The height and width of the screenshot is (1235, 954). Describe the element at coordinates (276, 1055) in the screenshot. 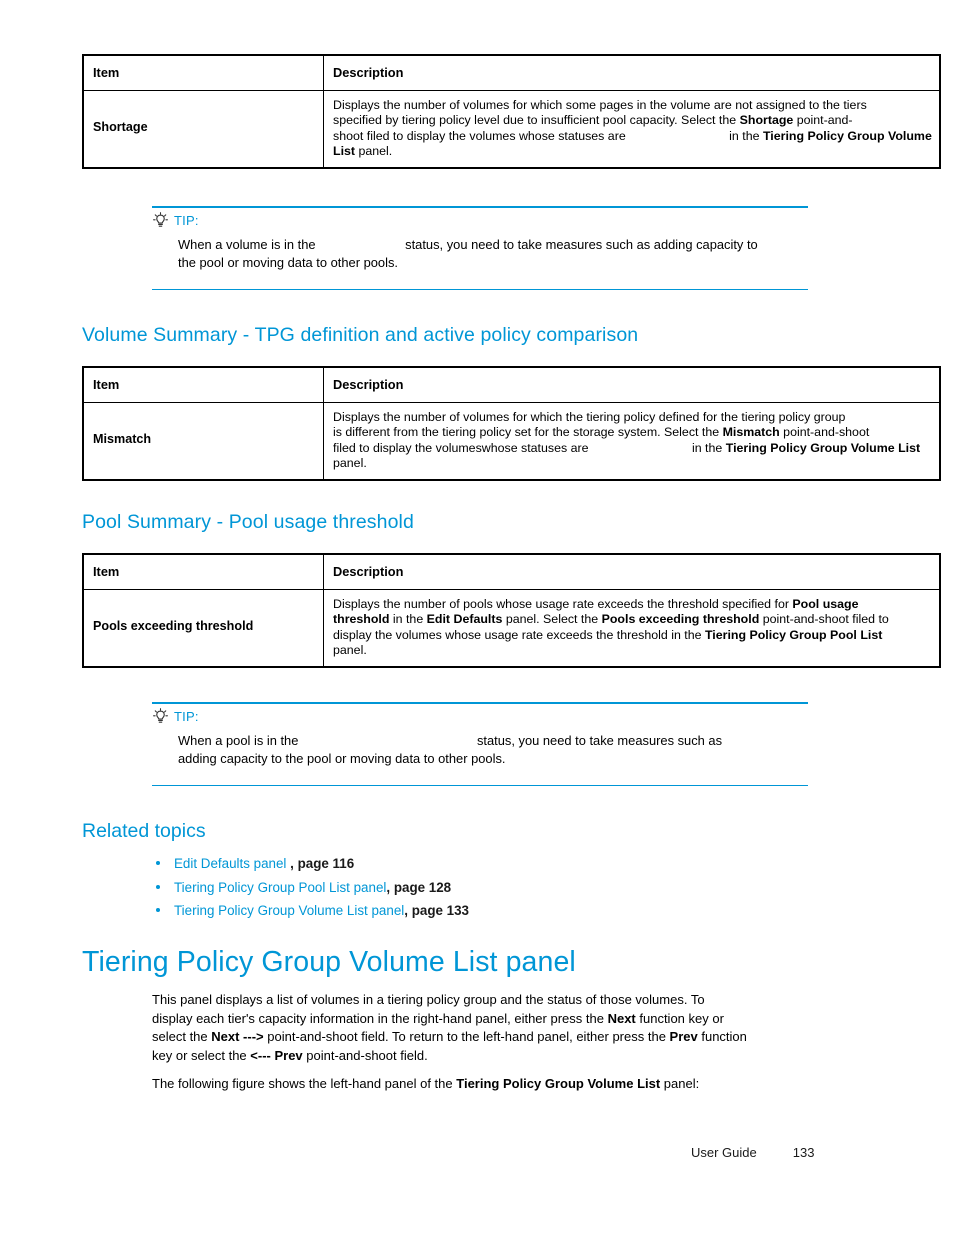

I see `bold-text: <--- Prev` at that location.